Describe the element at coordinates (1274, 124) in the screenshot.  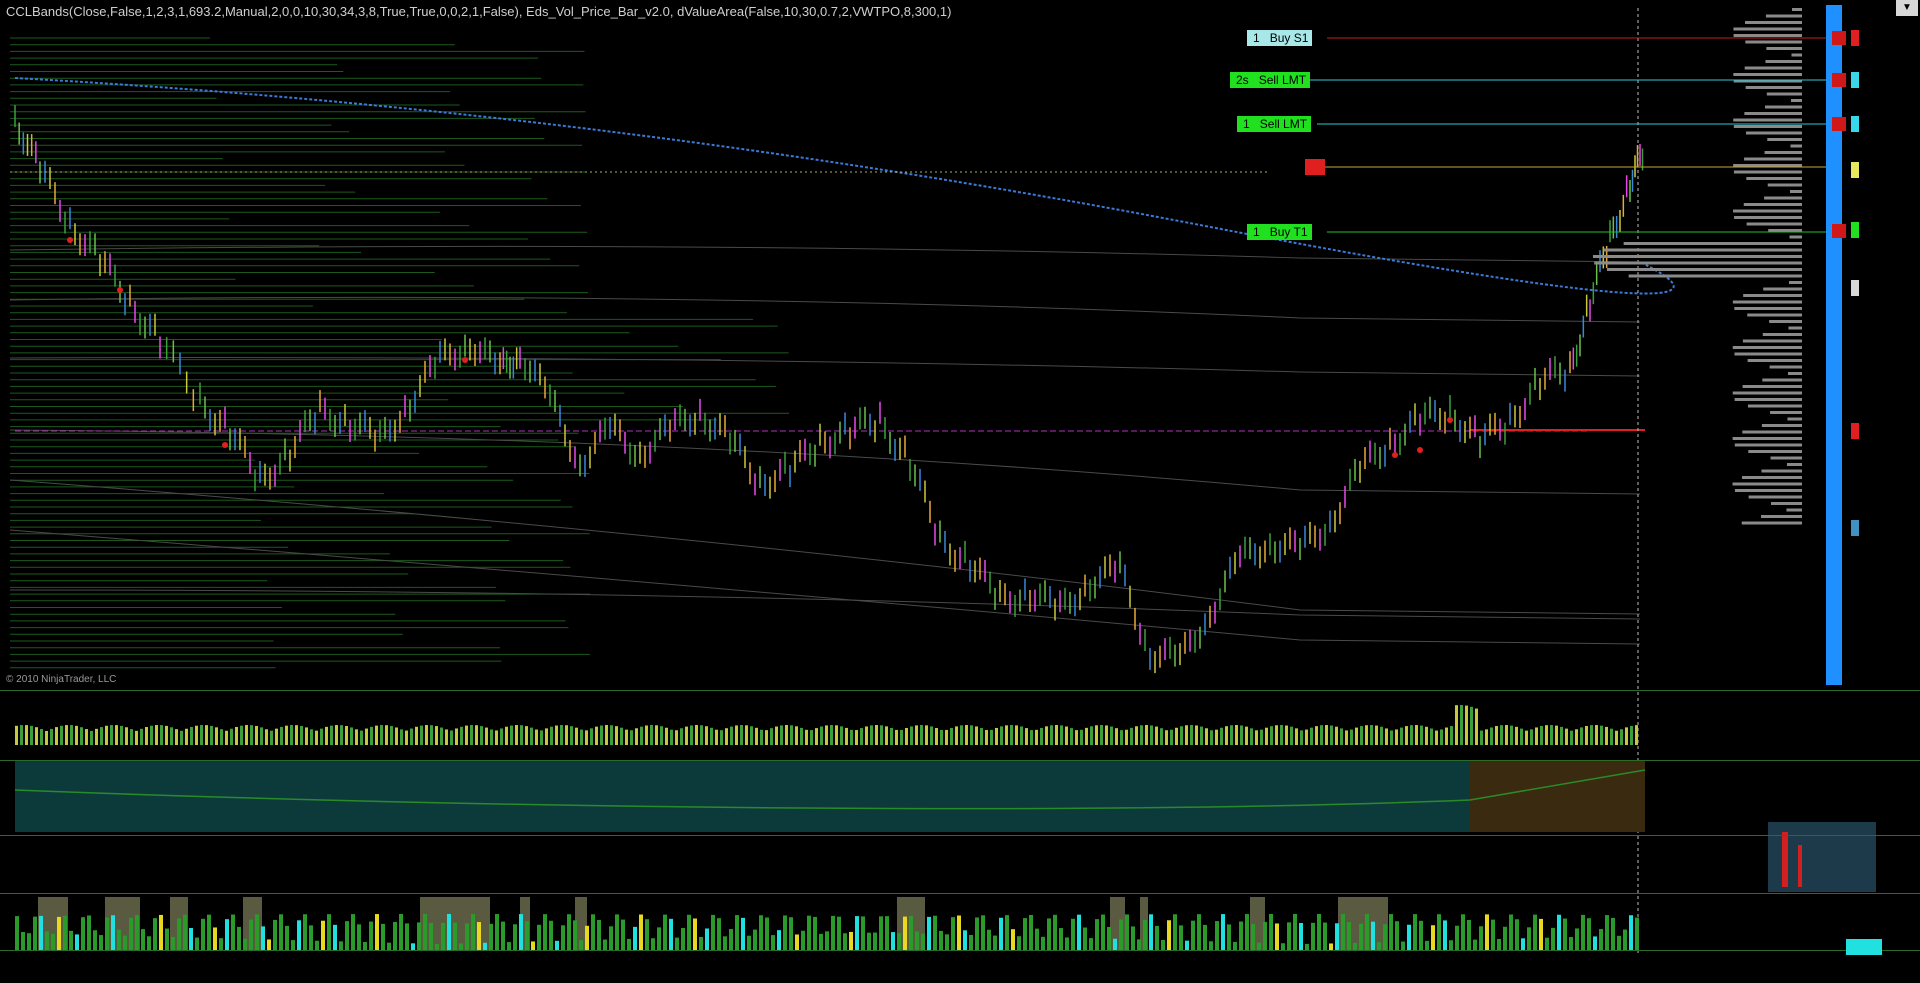
I see `order-tag: 1 Sell LMT` at that location.